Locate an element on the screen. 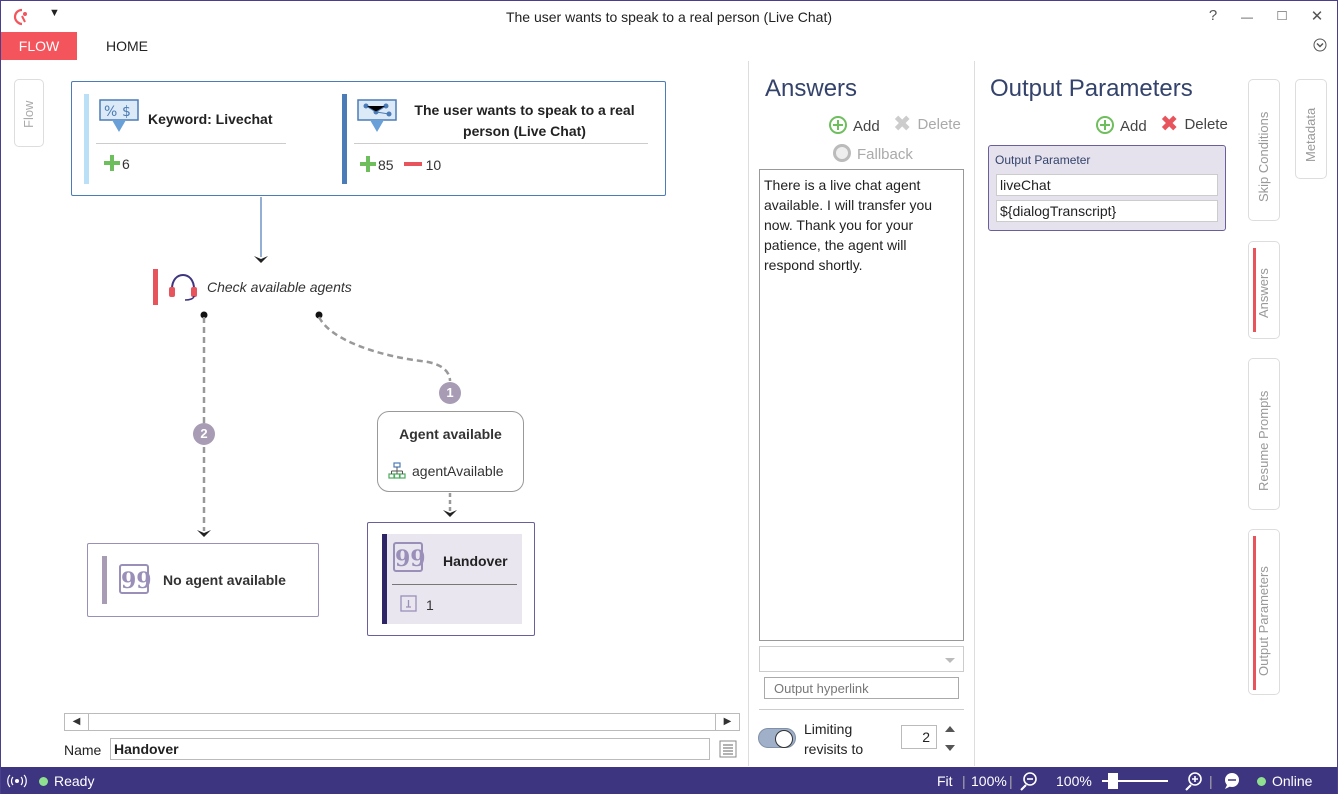  status-online: Online is located at coordinates (1284, 781).